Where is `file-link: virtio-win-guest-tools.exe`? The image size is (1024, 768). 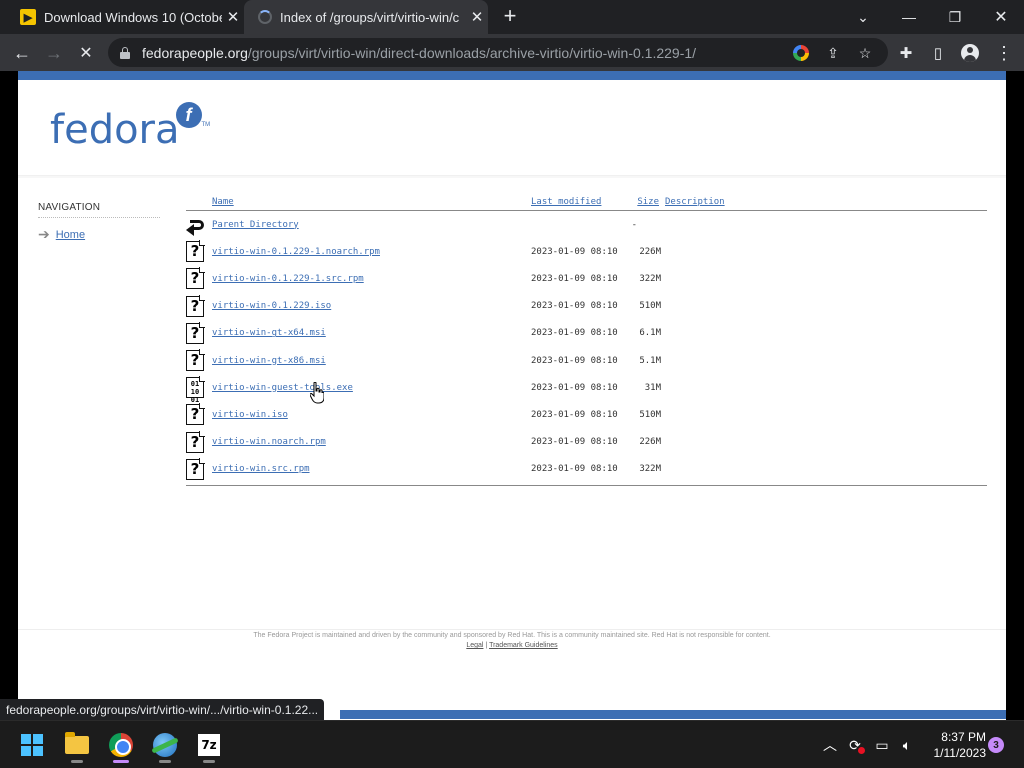
file-link: virtio-win-guest-tools.exe is located at coordinates (282, 388).